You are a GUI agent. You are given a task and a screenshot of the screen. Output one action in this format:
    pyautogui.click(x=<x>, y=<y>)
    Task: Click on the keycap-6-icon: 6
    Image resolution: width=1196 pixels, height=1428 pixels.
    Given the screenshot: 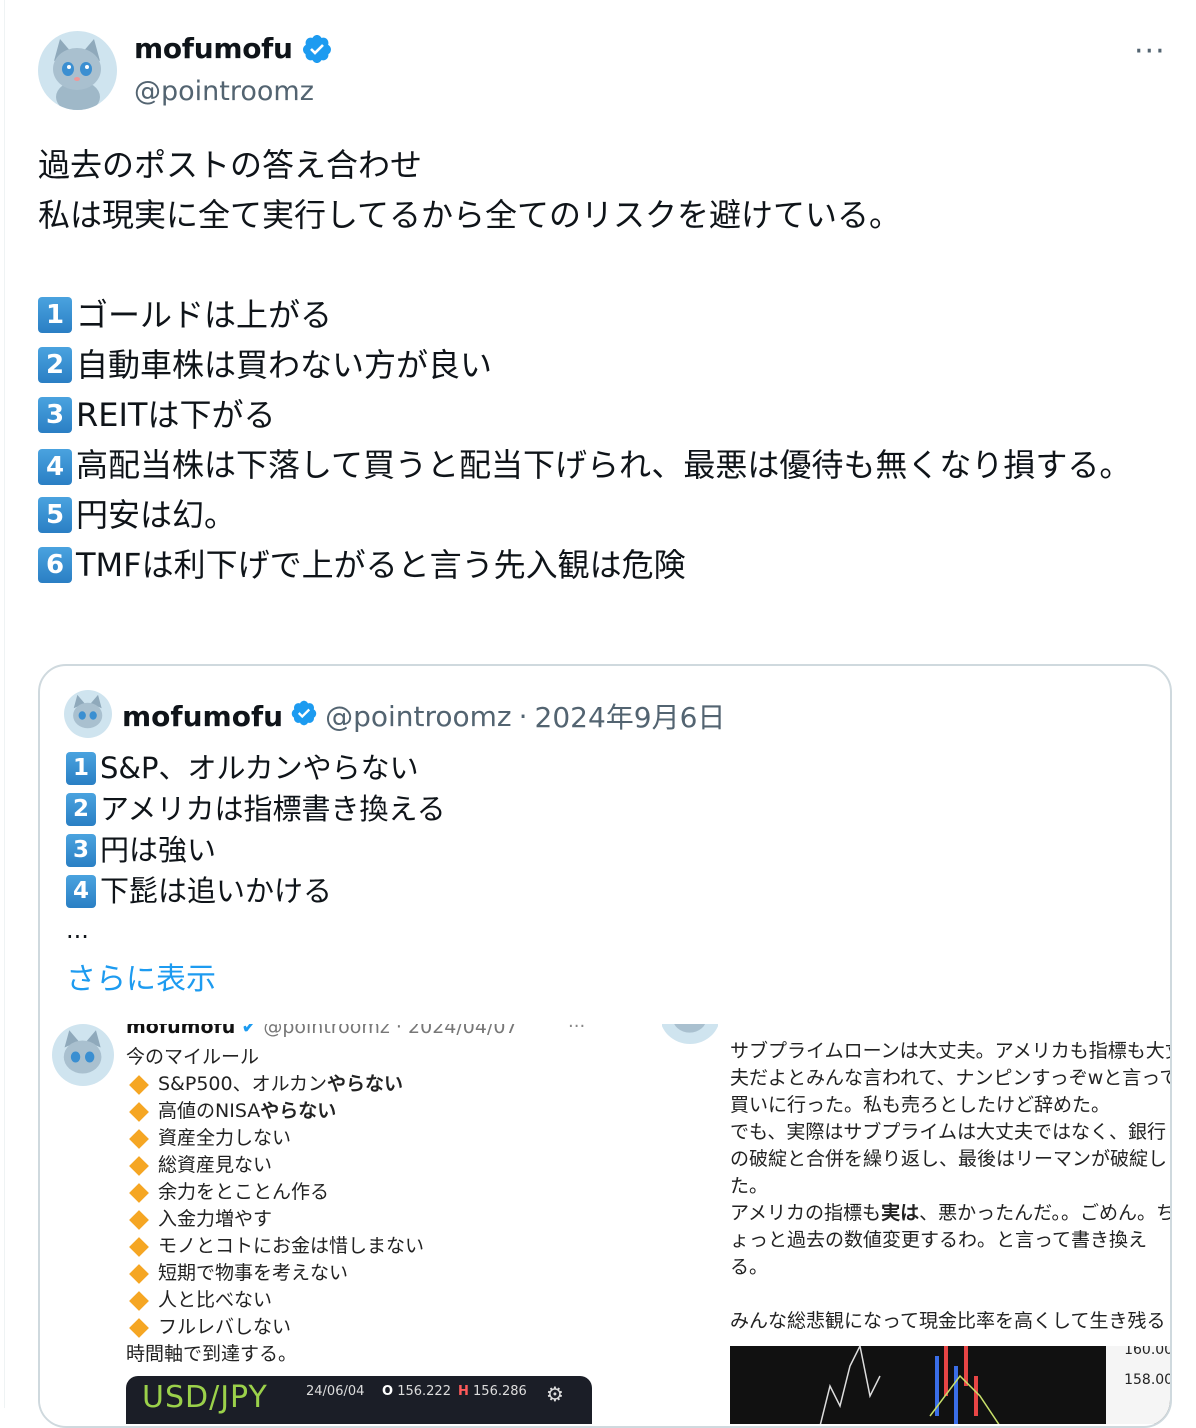 What is the action you would take?
    pyautogui.click(x=55, y=565)
    